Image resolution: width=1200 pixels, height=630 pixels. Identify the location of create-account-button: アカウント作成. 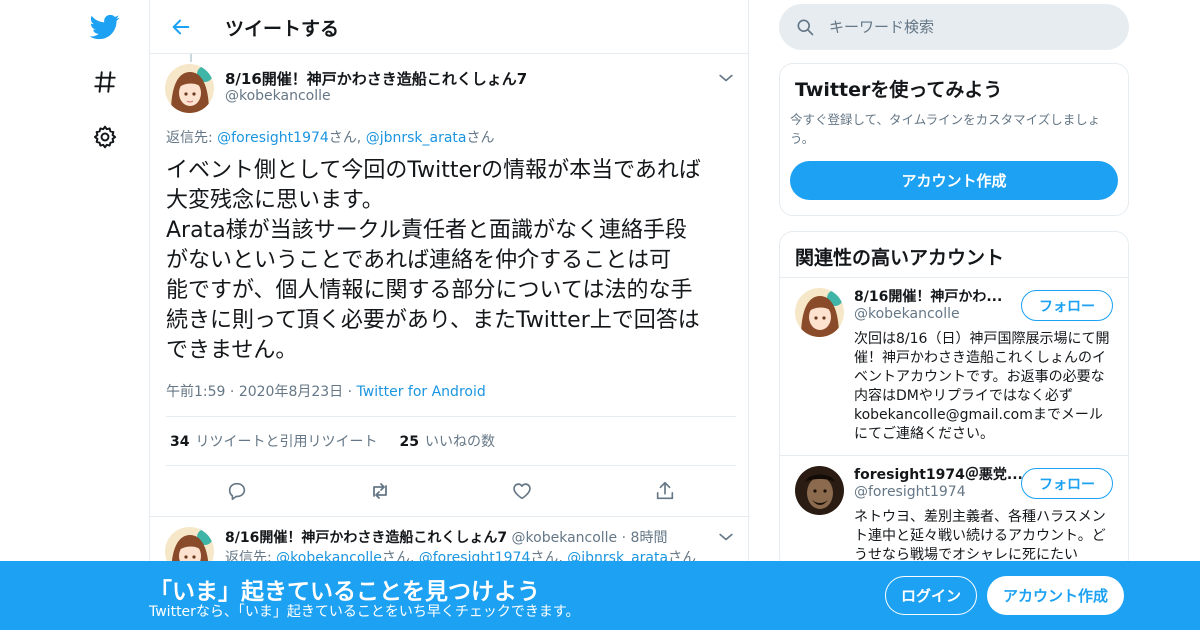
(954, 180).